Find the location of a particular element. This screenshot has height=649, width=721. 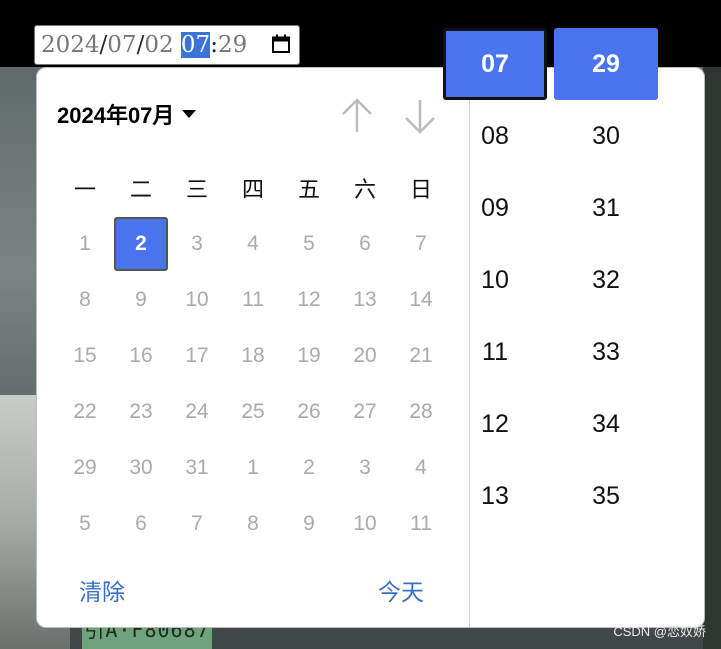

day-cell: 17 is located at coordinates (197, 356).